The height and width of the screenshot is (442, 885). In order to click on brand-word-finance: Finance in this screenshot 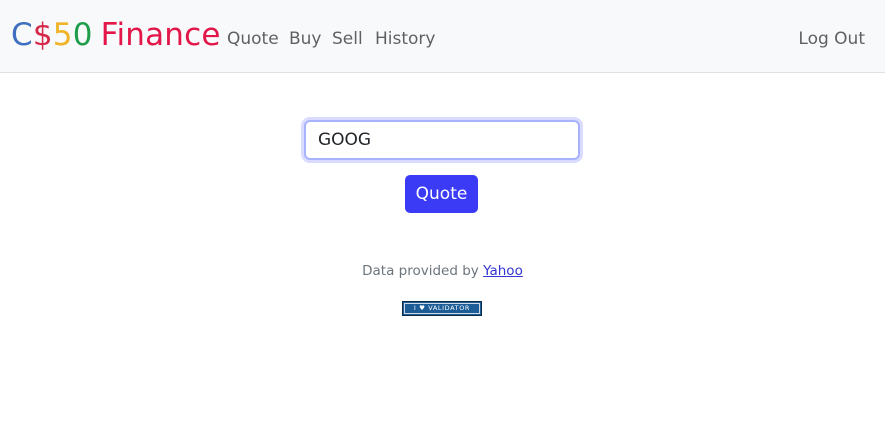, I will do `click(160, 35)`.